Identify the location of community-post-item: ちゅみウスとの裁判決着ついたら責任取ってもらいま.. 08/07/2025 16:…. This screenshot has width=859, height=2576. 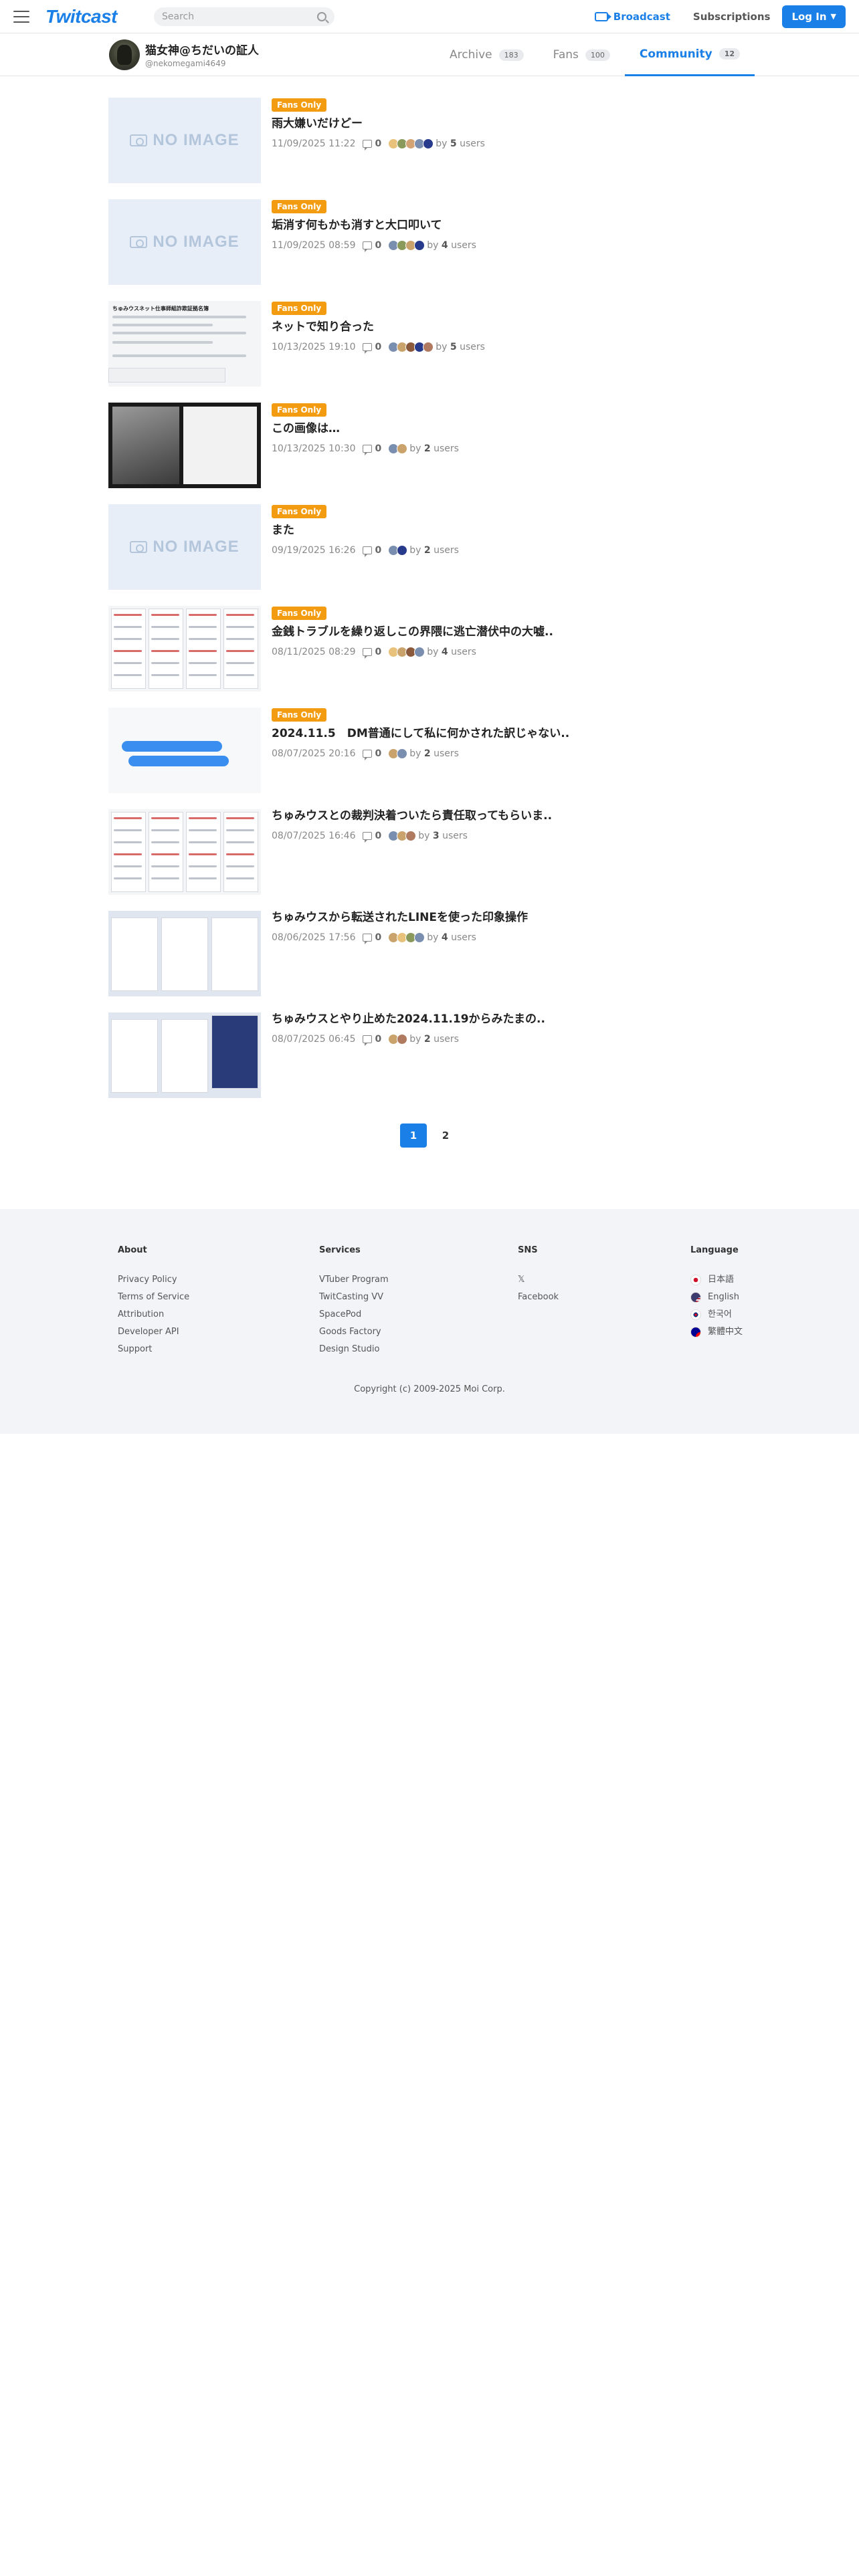
(429, 860).